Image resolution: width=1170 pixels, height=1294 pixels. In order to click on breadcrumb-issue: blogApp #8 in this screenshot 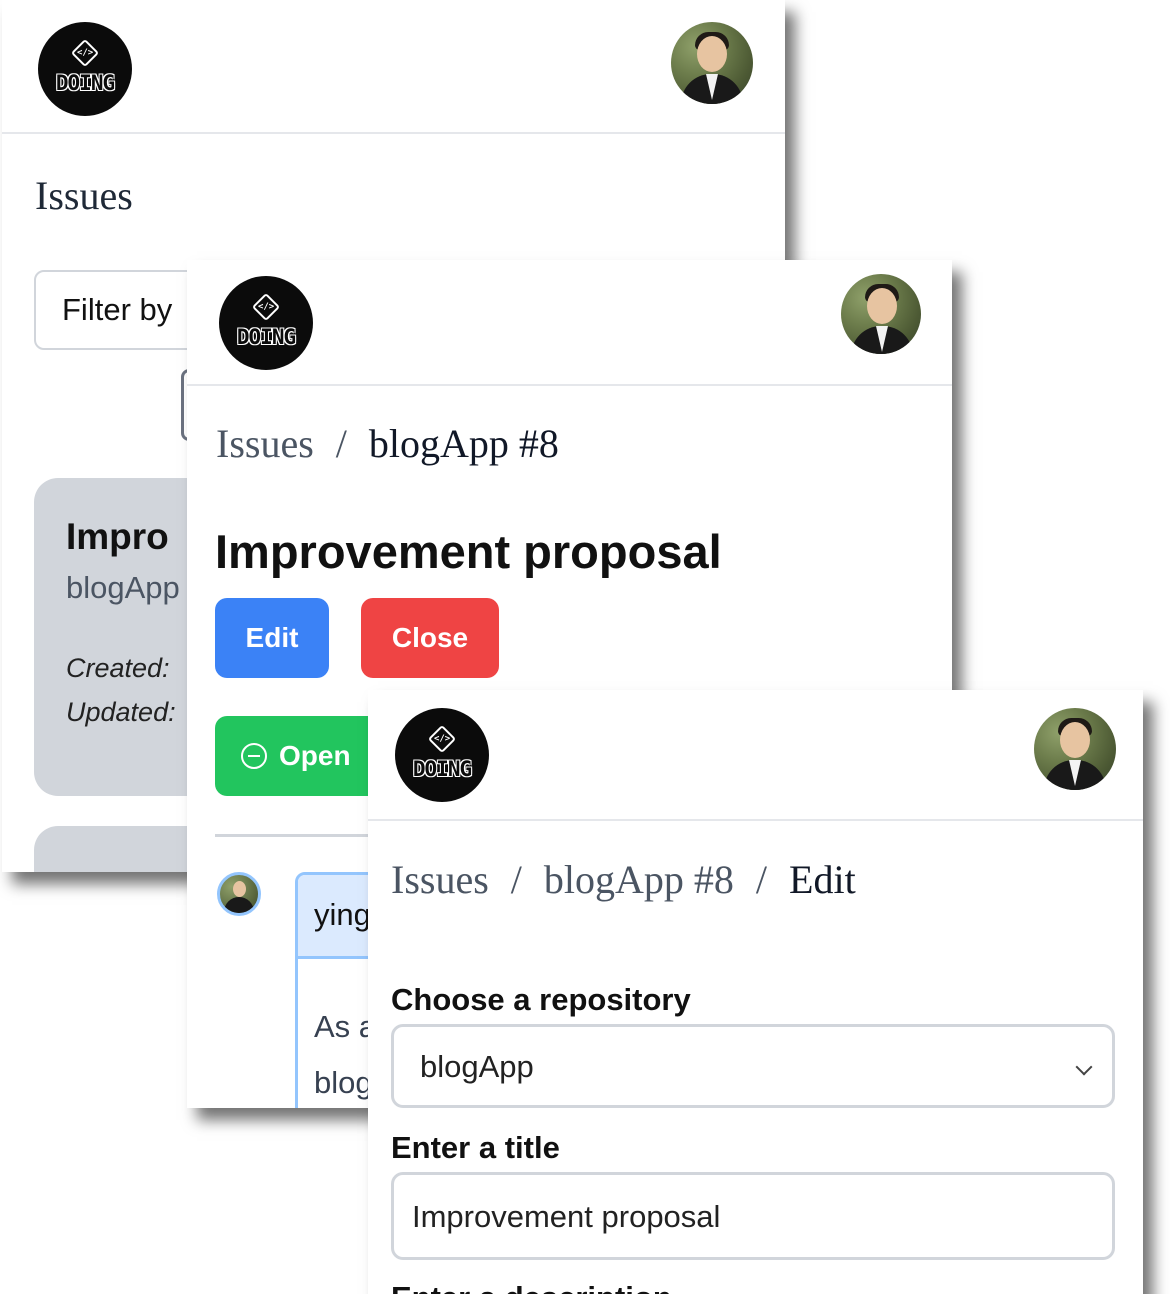, I will do `click(639, 879)`.